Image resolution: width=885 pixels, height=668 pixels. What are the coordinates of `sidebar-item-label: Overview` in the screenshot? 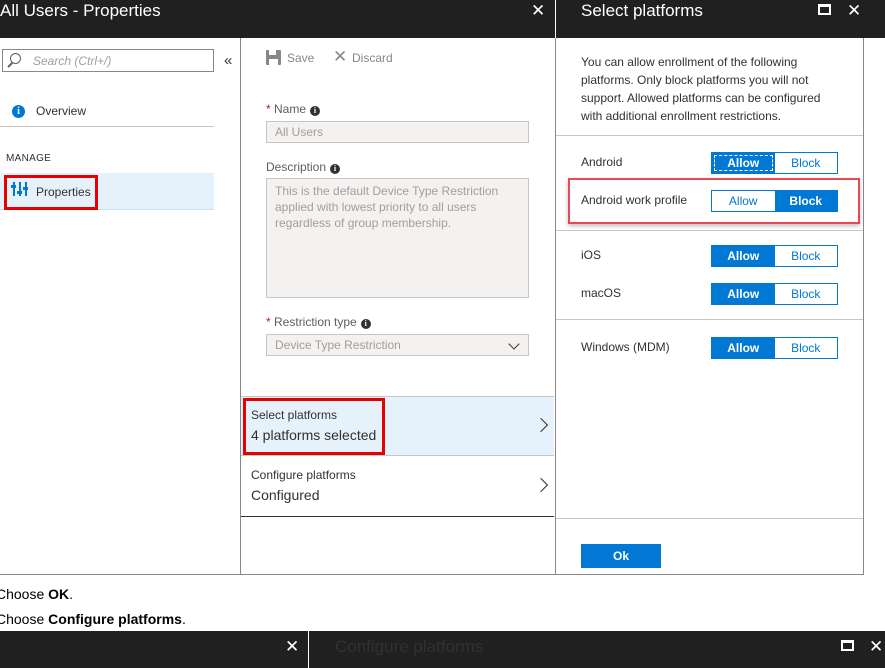 It's located at (61, 111).